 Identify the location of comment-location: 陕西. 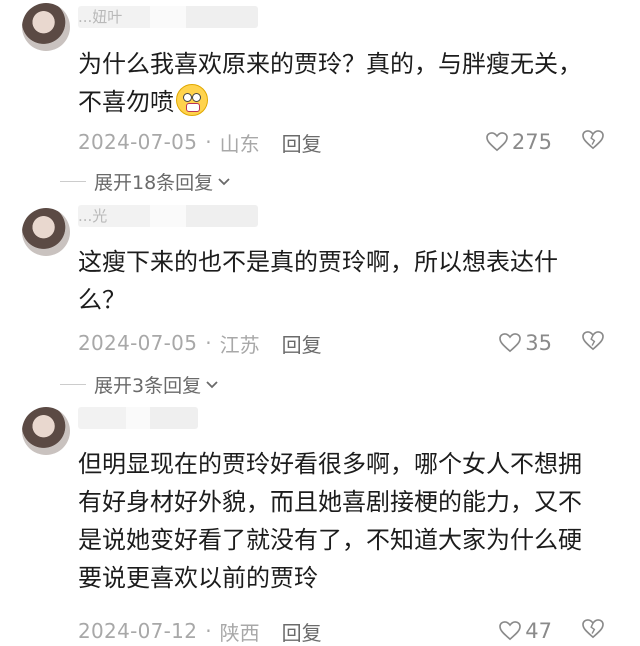
(239, 632).